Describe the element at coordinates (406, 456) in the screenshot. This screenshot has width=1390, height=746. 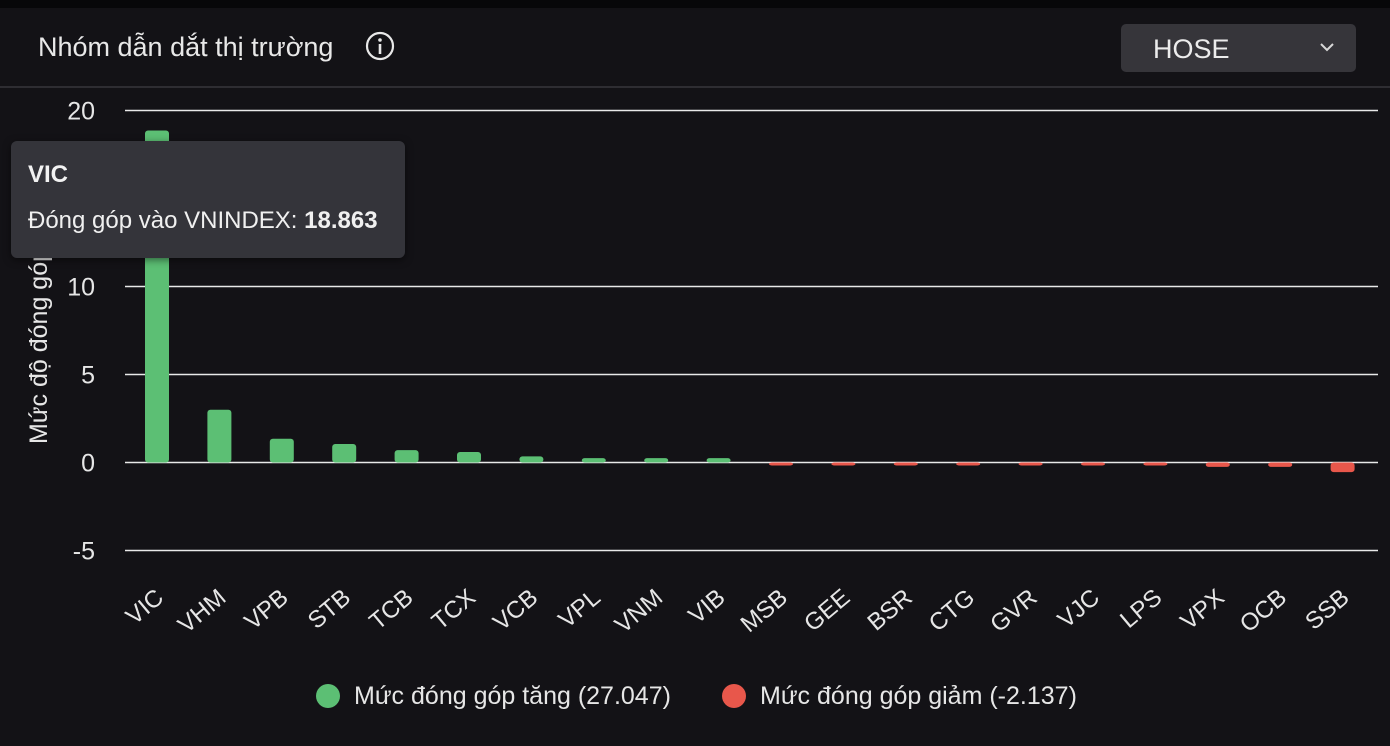
I see `bar-tcb` at that location.